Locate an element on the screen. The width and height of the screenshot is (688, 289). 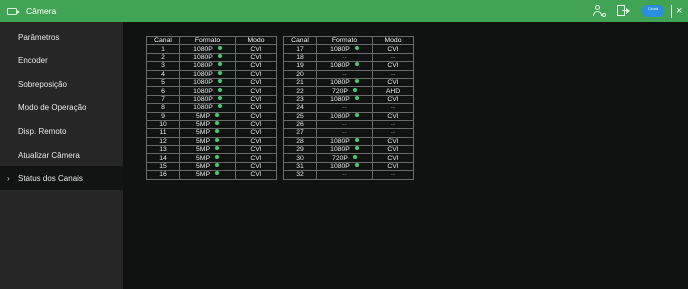
table-row: 6 1080P CVI is located at coordinates (211, 91).